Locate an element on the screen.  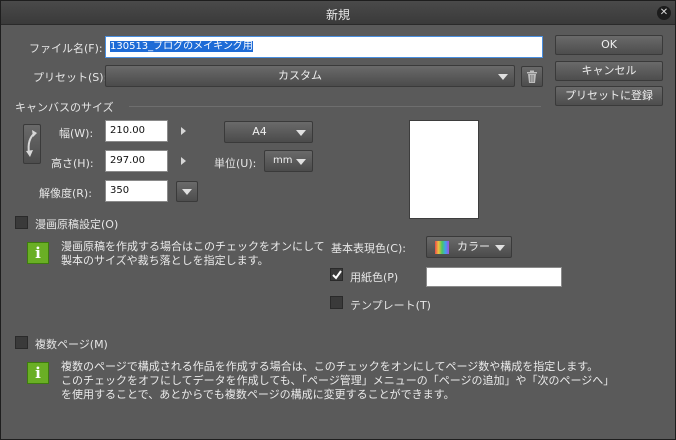
preset-dropdown: カスタム is located at coordinates (310, 76).